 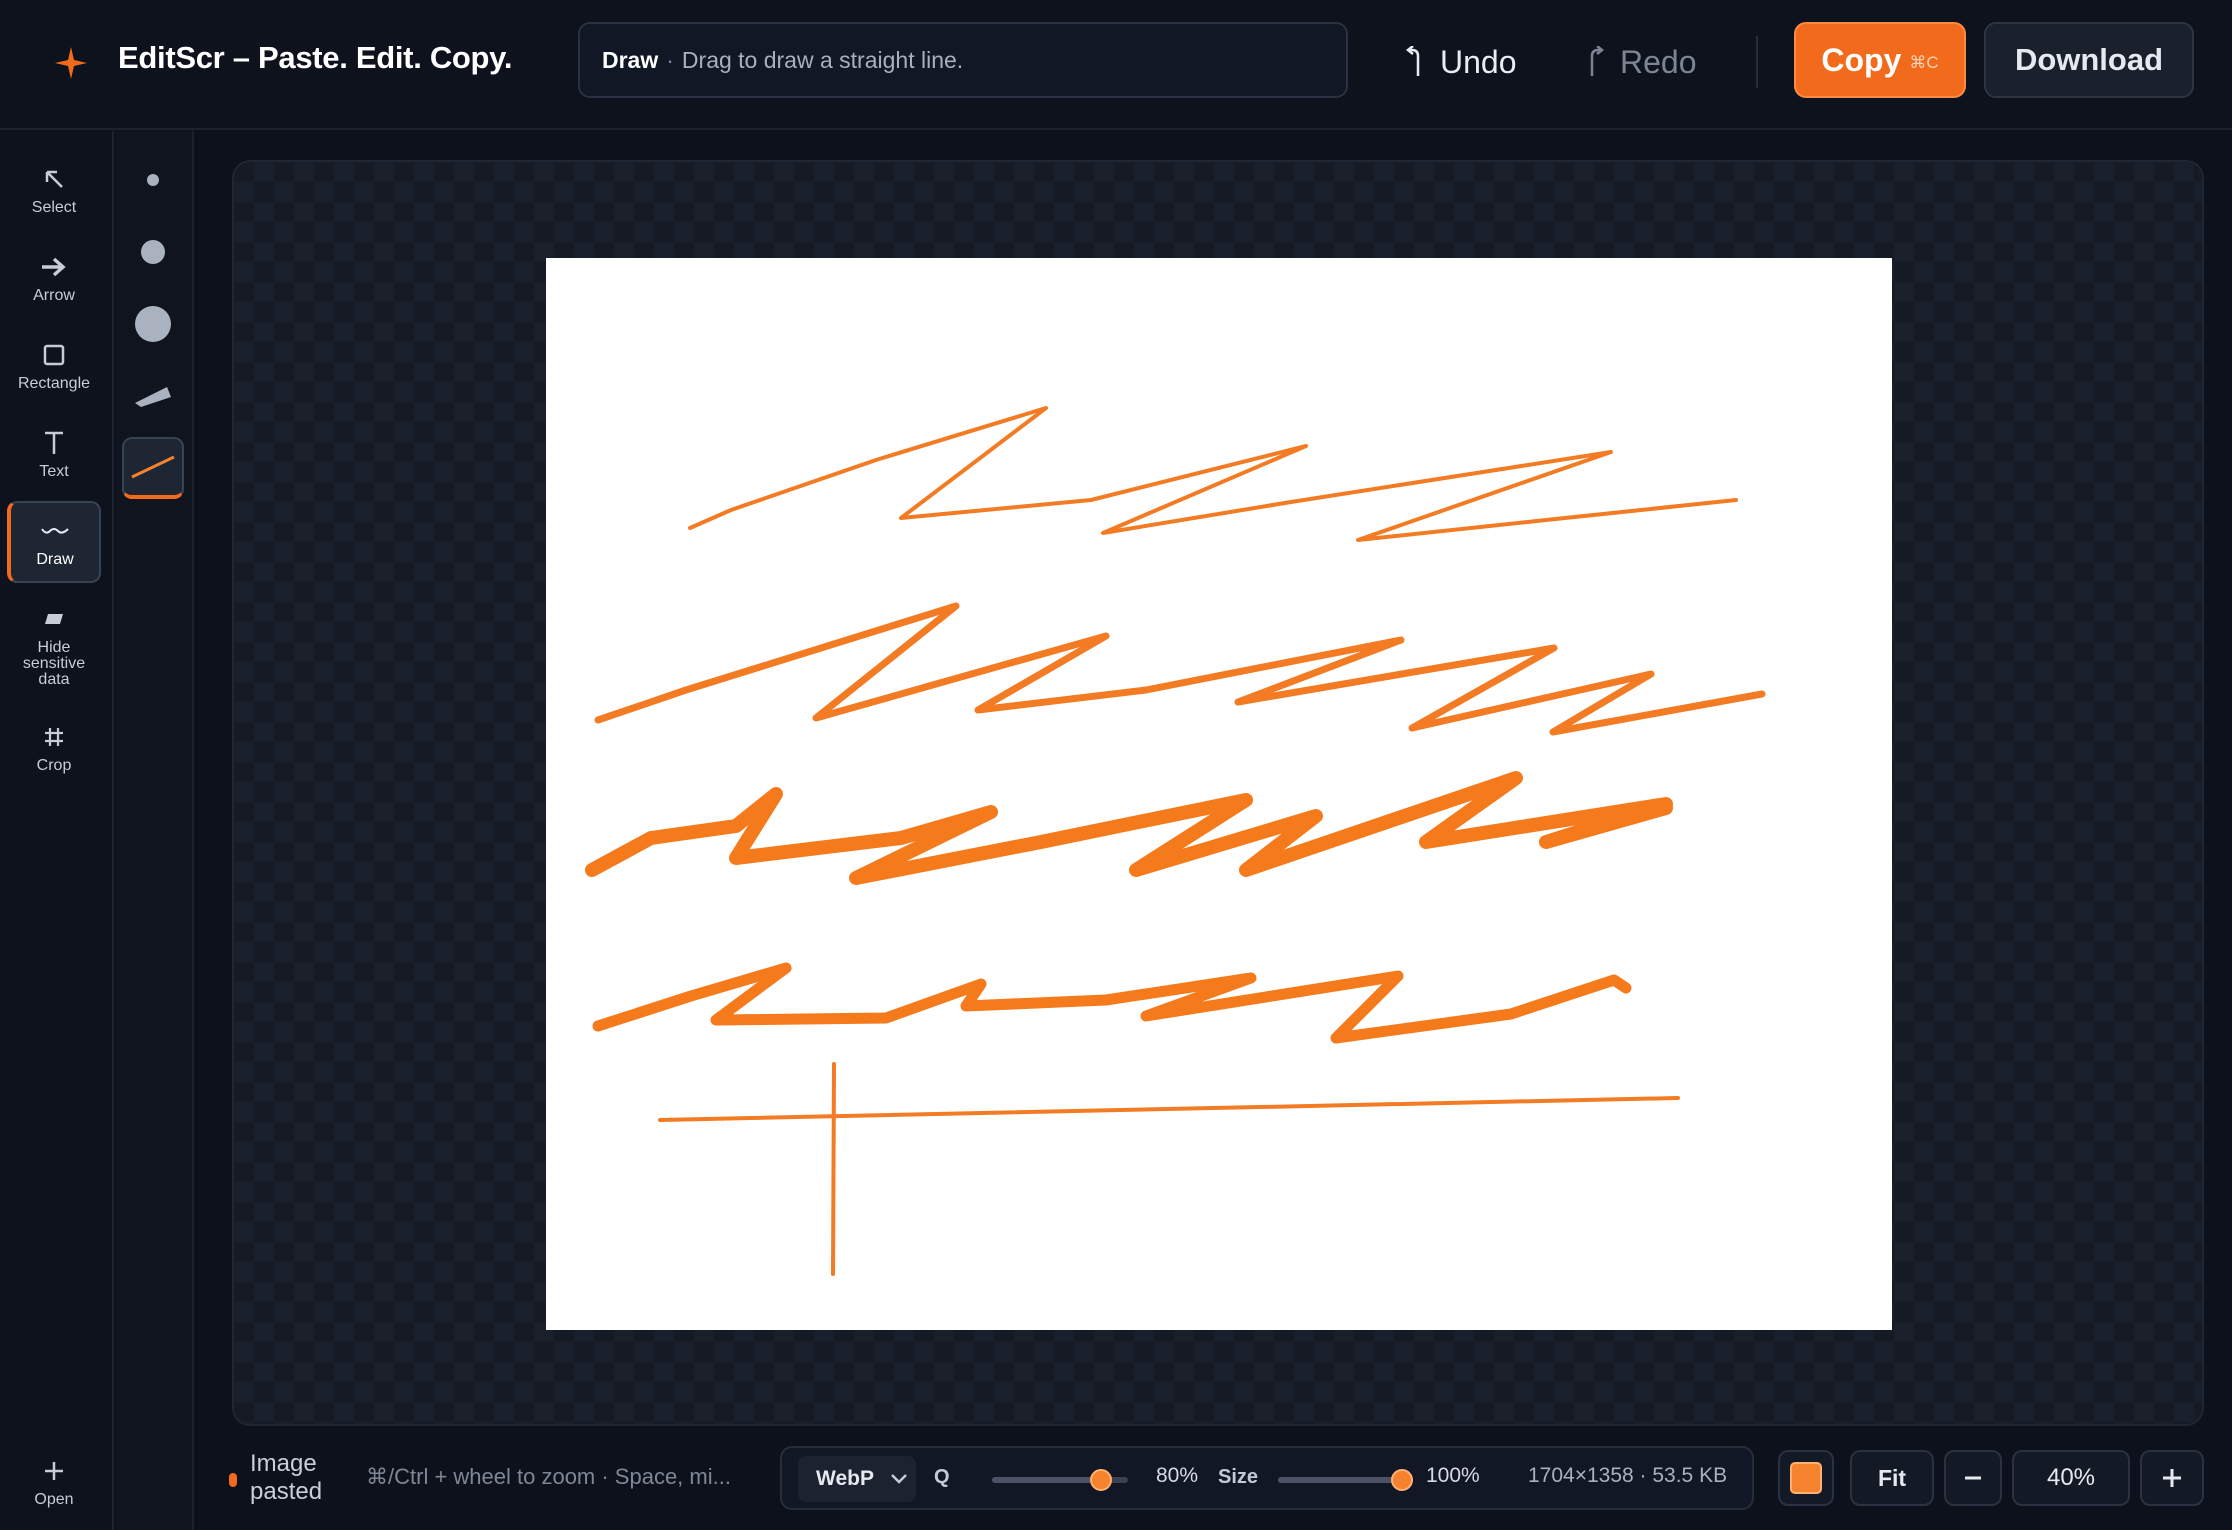 What do you see at coordinates (942, 1477) in the screenshot?
I see `quality-label: Q` at bounding box center [942, 1477].